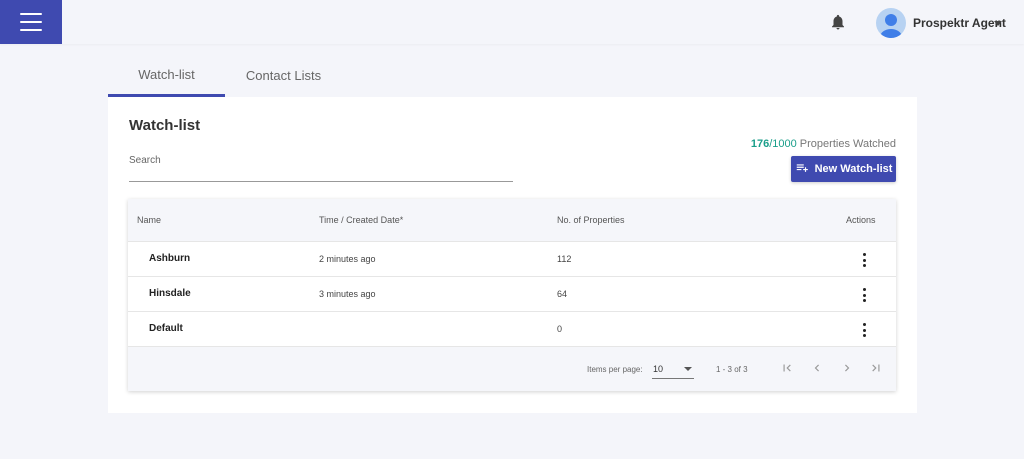  I want to click on watched-count: 176, so click(760, 144).